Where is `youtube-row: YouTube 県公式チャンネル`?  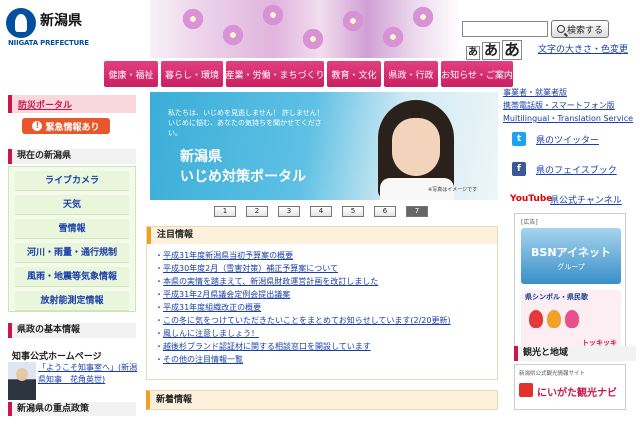
youtube-row: YouTube 県公式チャンネル is located at coordinates (566, 199).